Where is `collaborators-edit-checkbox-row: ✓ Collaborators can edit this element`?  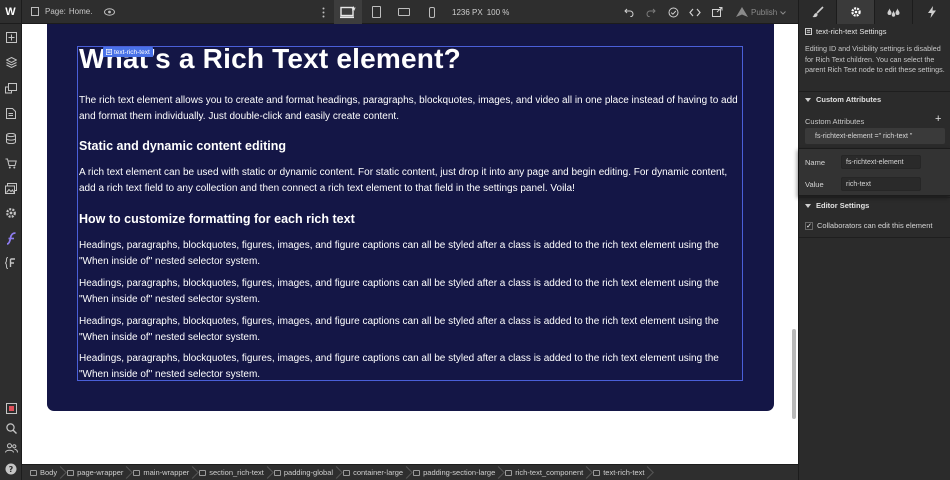 collaborators-edit-checkbox-row: ✓ Collaborators can edit this element is located at coordinates (868, 225).